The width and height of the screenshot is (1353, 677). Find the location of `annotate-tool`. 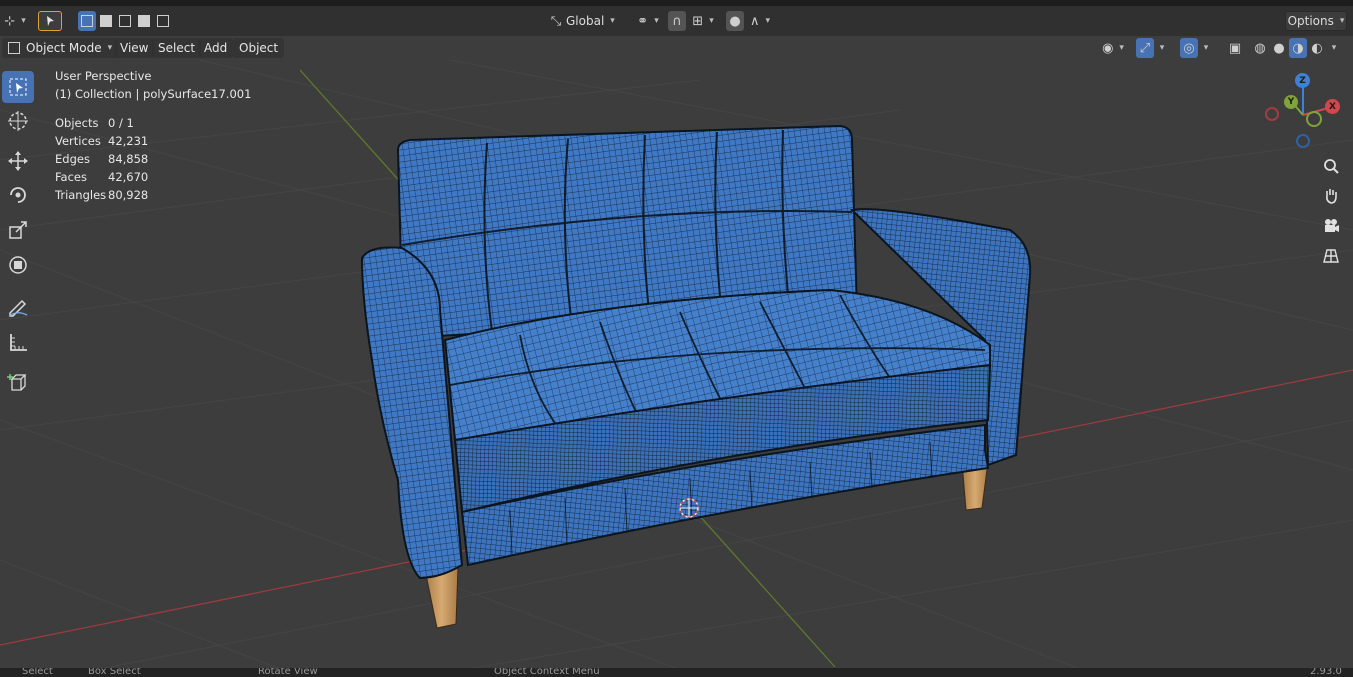

annotate-tool is located at coordinates (18, 307).